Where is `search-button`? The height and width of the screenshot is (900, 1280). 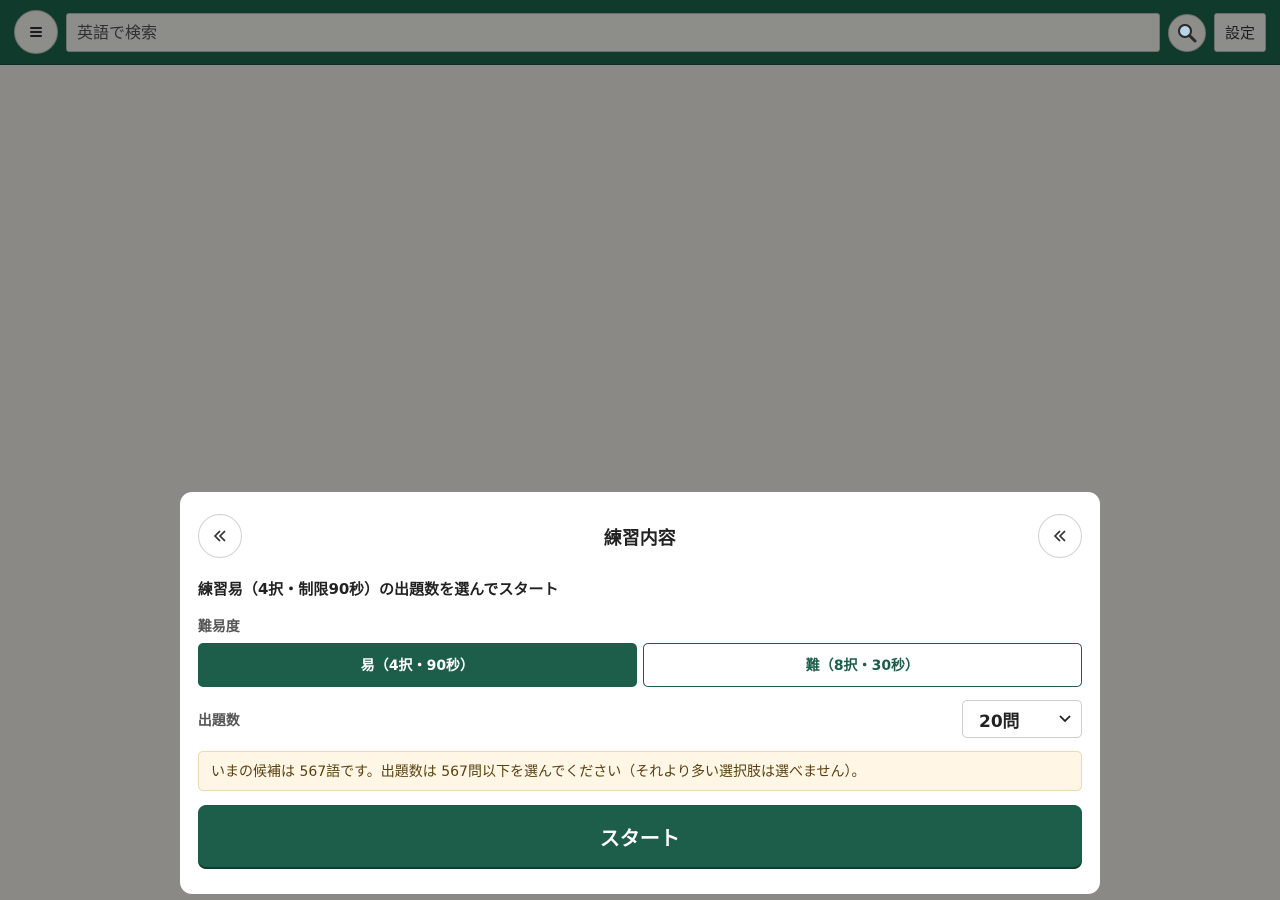 search-button is located at coordinates (1187, 33).